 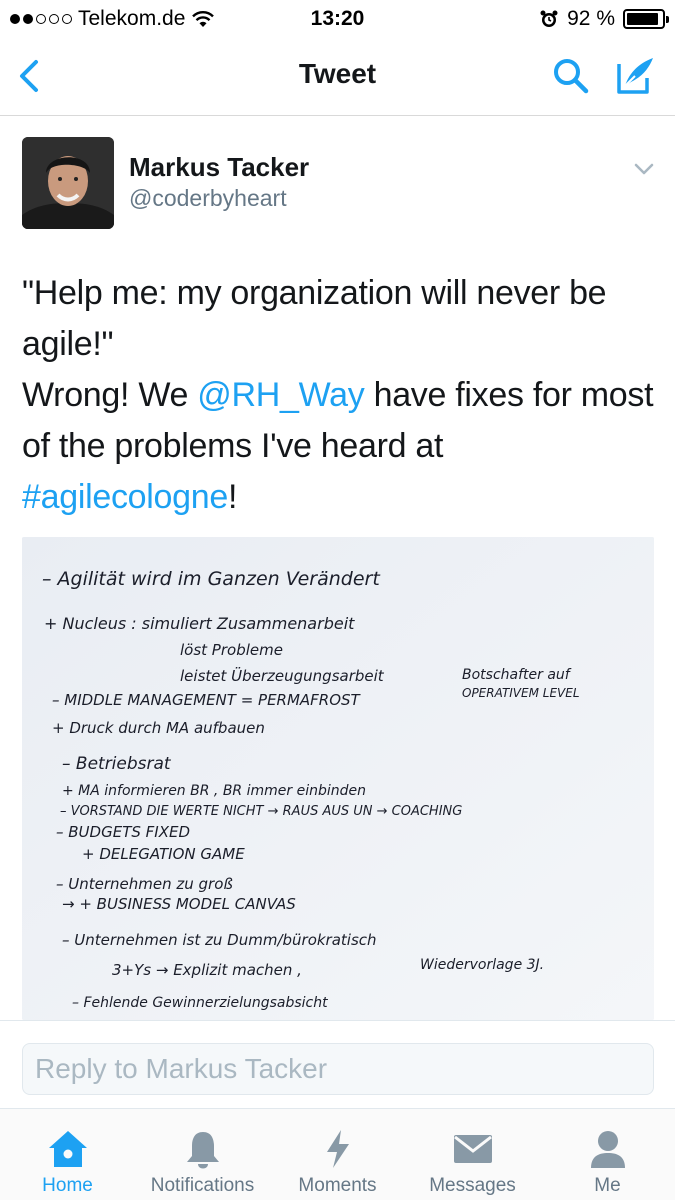 I want to click on lightning-icon, so click(x=338, y=1149).